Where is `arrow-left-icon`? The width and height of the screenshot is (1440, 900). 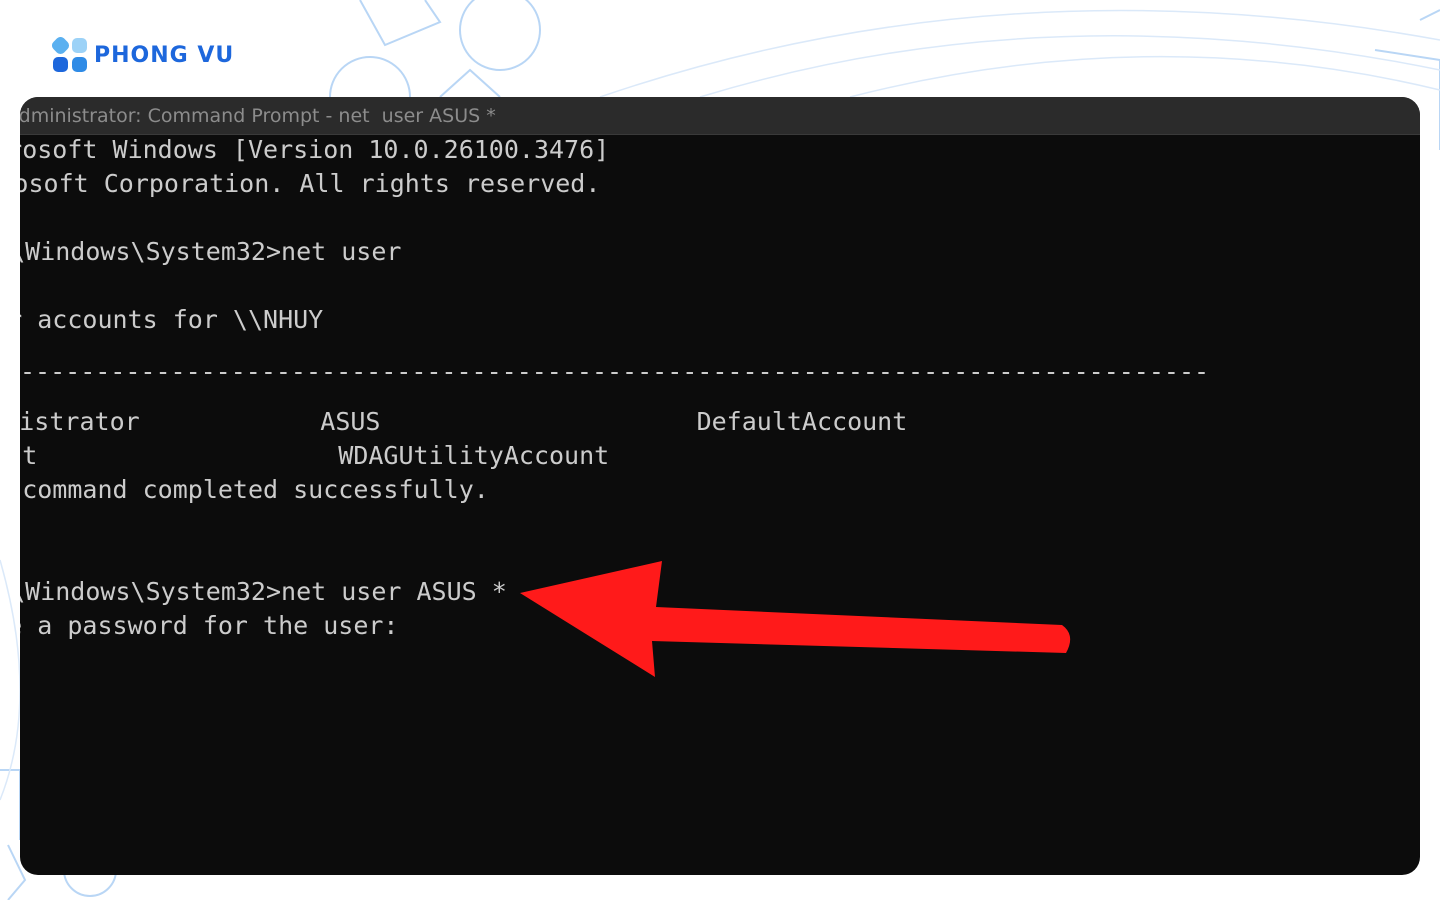
arrow-left-icon is located at coordinates (795, 619).